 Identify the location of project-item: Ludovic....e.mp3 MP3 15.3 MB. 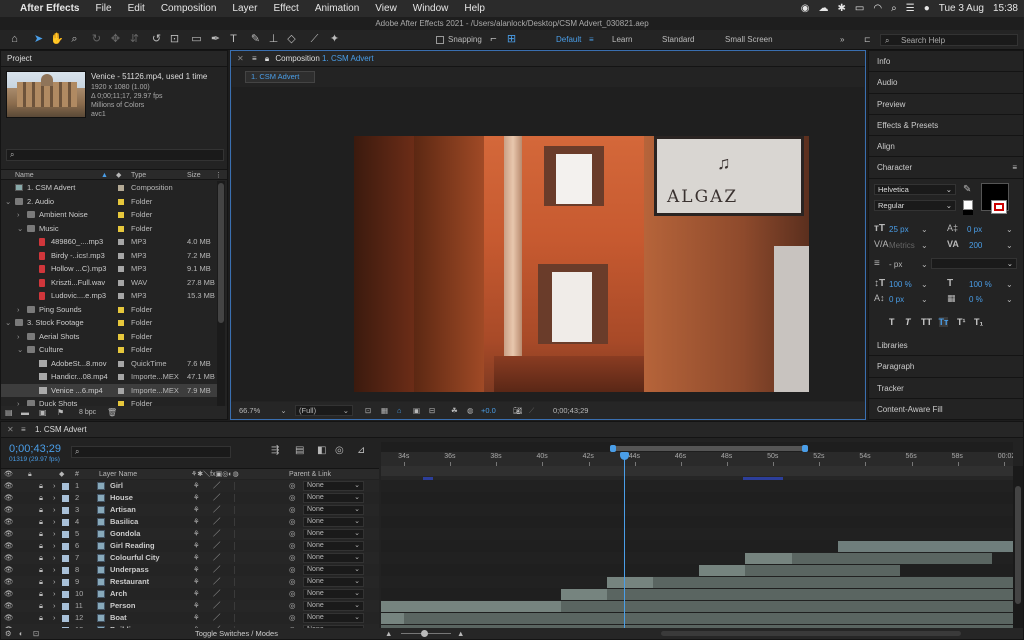
(109, 296).